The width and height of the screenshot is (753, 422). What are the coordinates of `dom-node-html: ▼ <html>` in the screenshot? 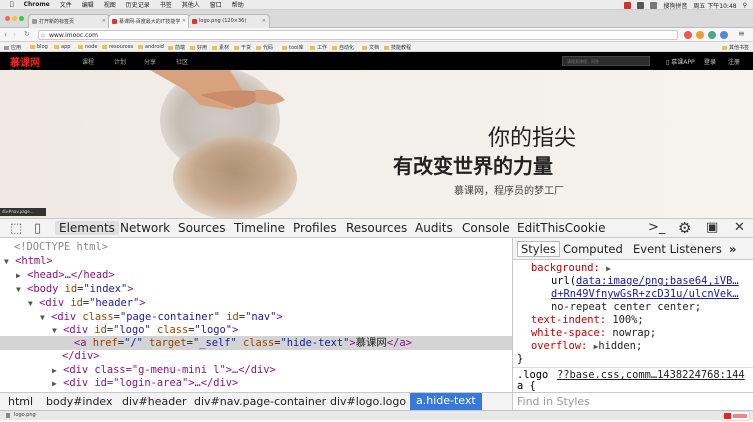 It's located at (28, 261).